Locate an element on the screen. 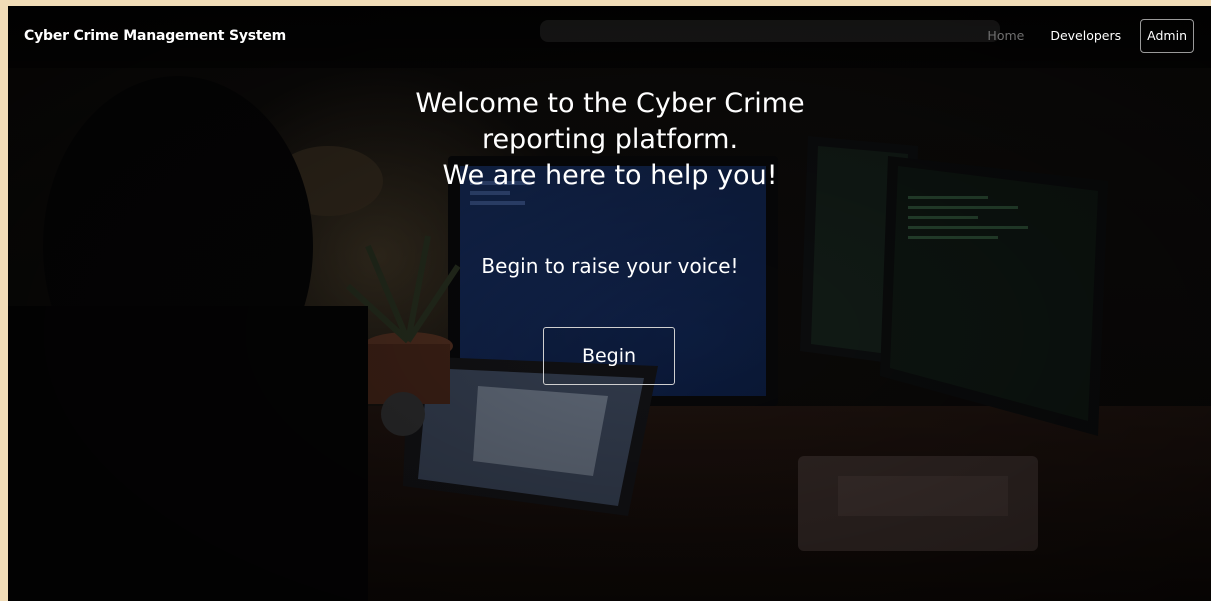  hero-title-line-1: Welcome to the Cyber Crime is located at coordinates (610, 103).